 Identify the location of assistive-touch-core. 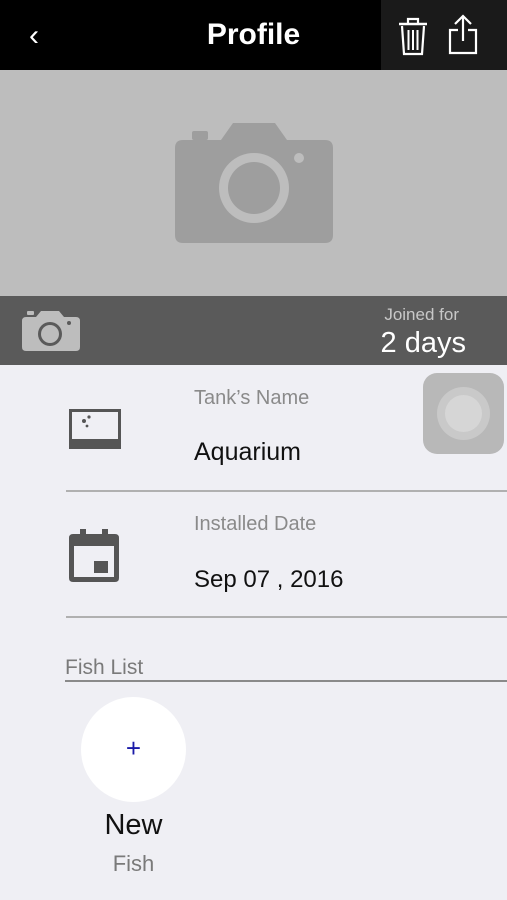
(463, 413).